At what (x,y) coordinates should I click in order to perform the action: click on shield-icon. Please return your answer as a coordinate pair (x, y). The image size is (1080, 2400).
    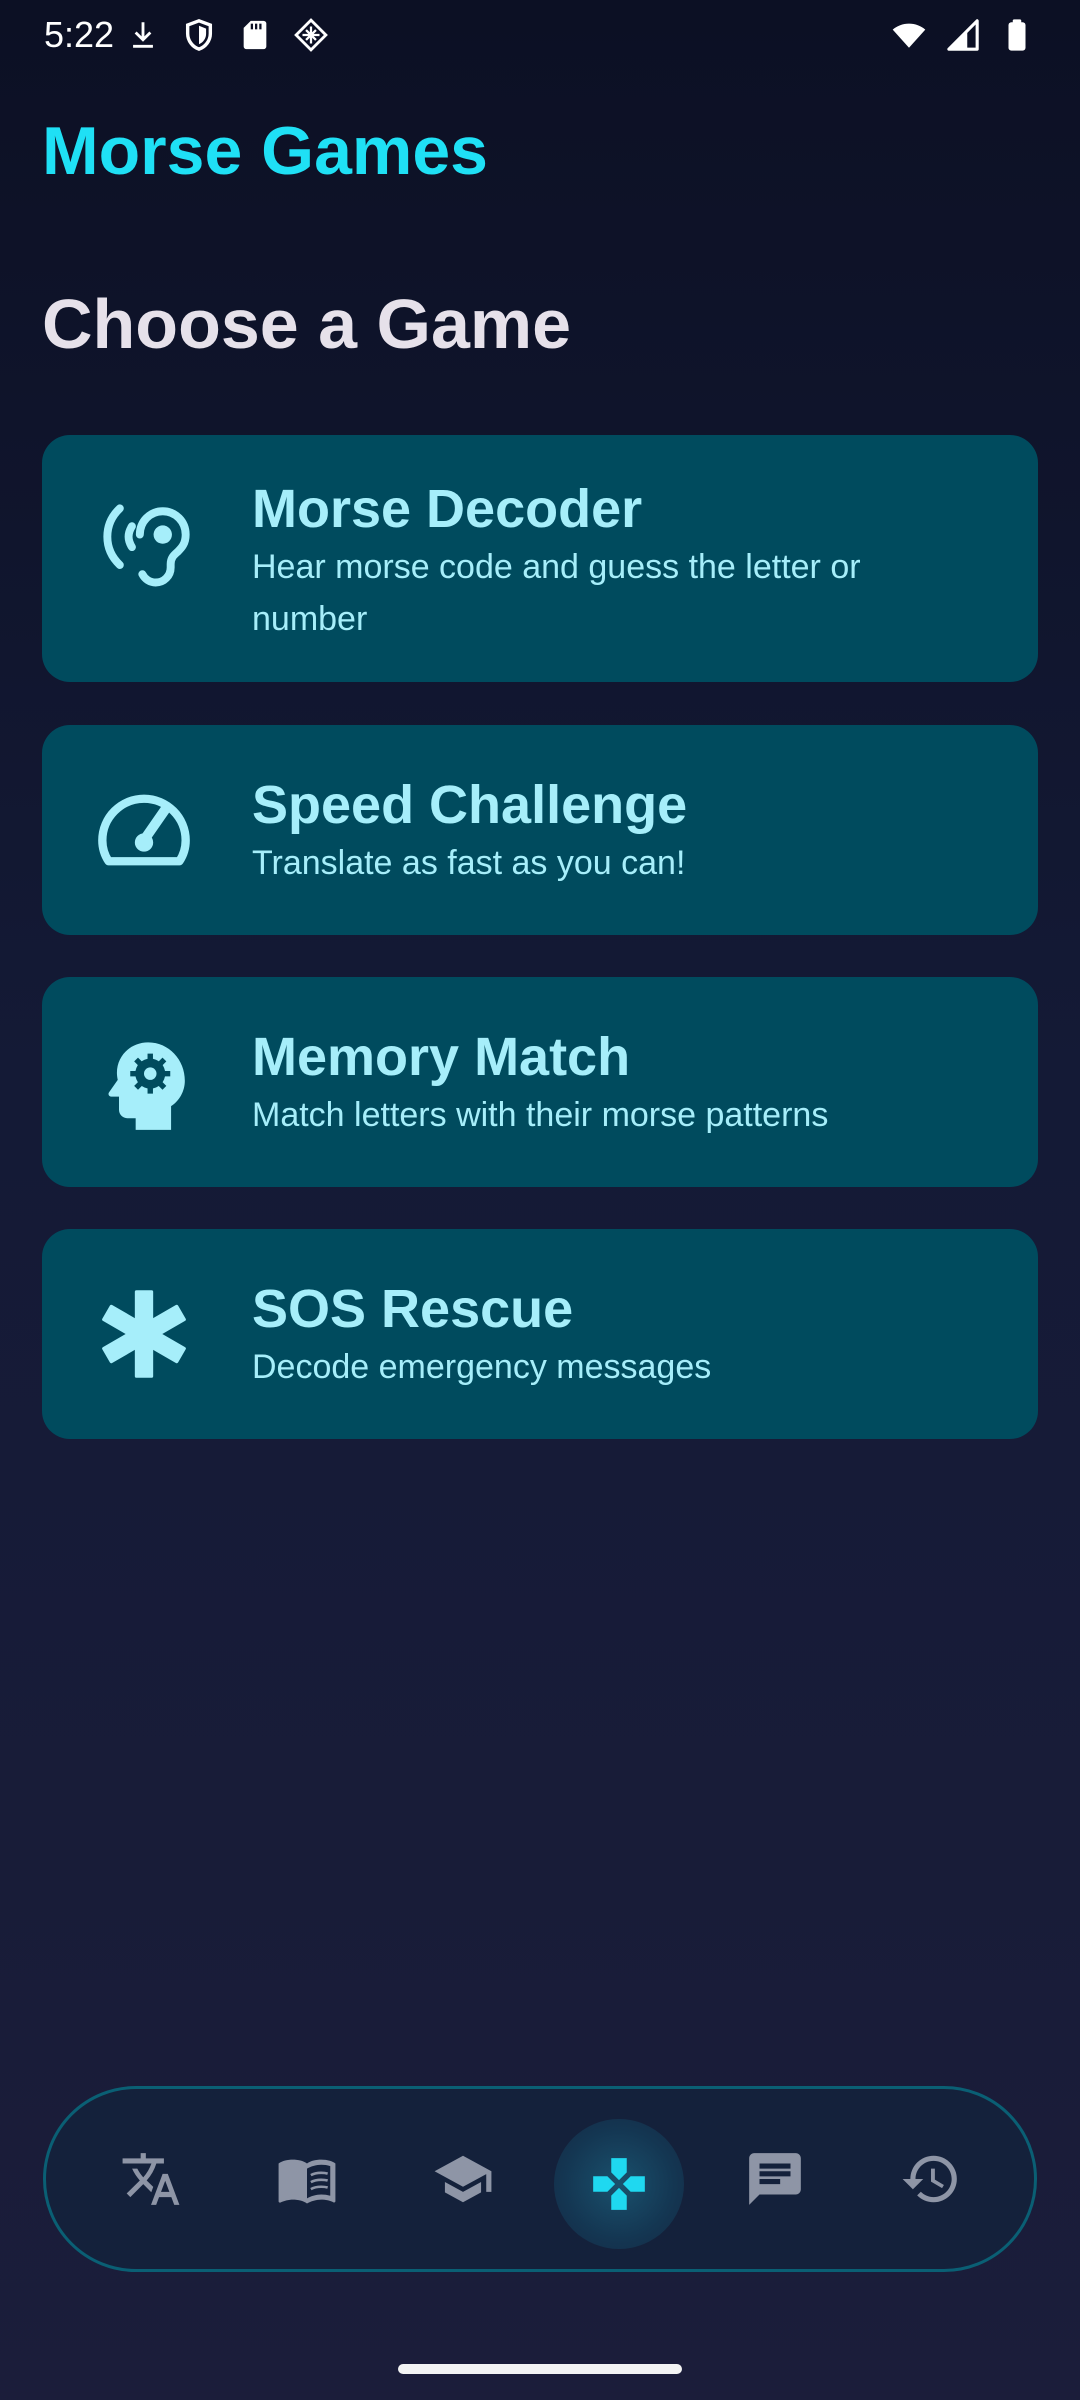
    Looking at the image, I should click on (199, 35).